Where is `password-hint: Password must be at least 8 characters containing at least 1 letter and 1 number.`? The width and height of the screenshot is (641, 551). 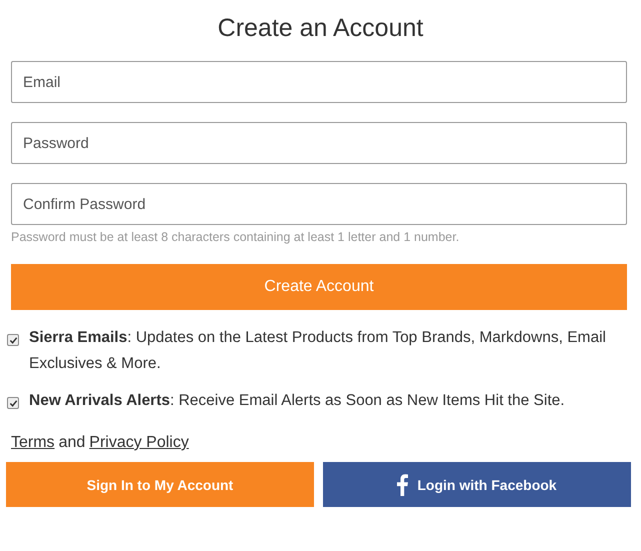 password-hint: Password must be at least 8 characters containing at least 1 letter and 1 number. is located at coordinates (235, 237).